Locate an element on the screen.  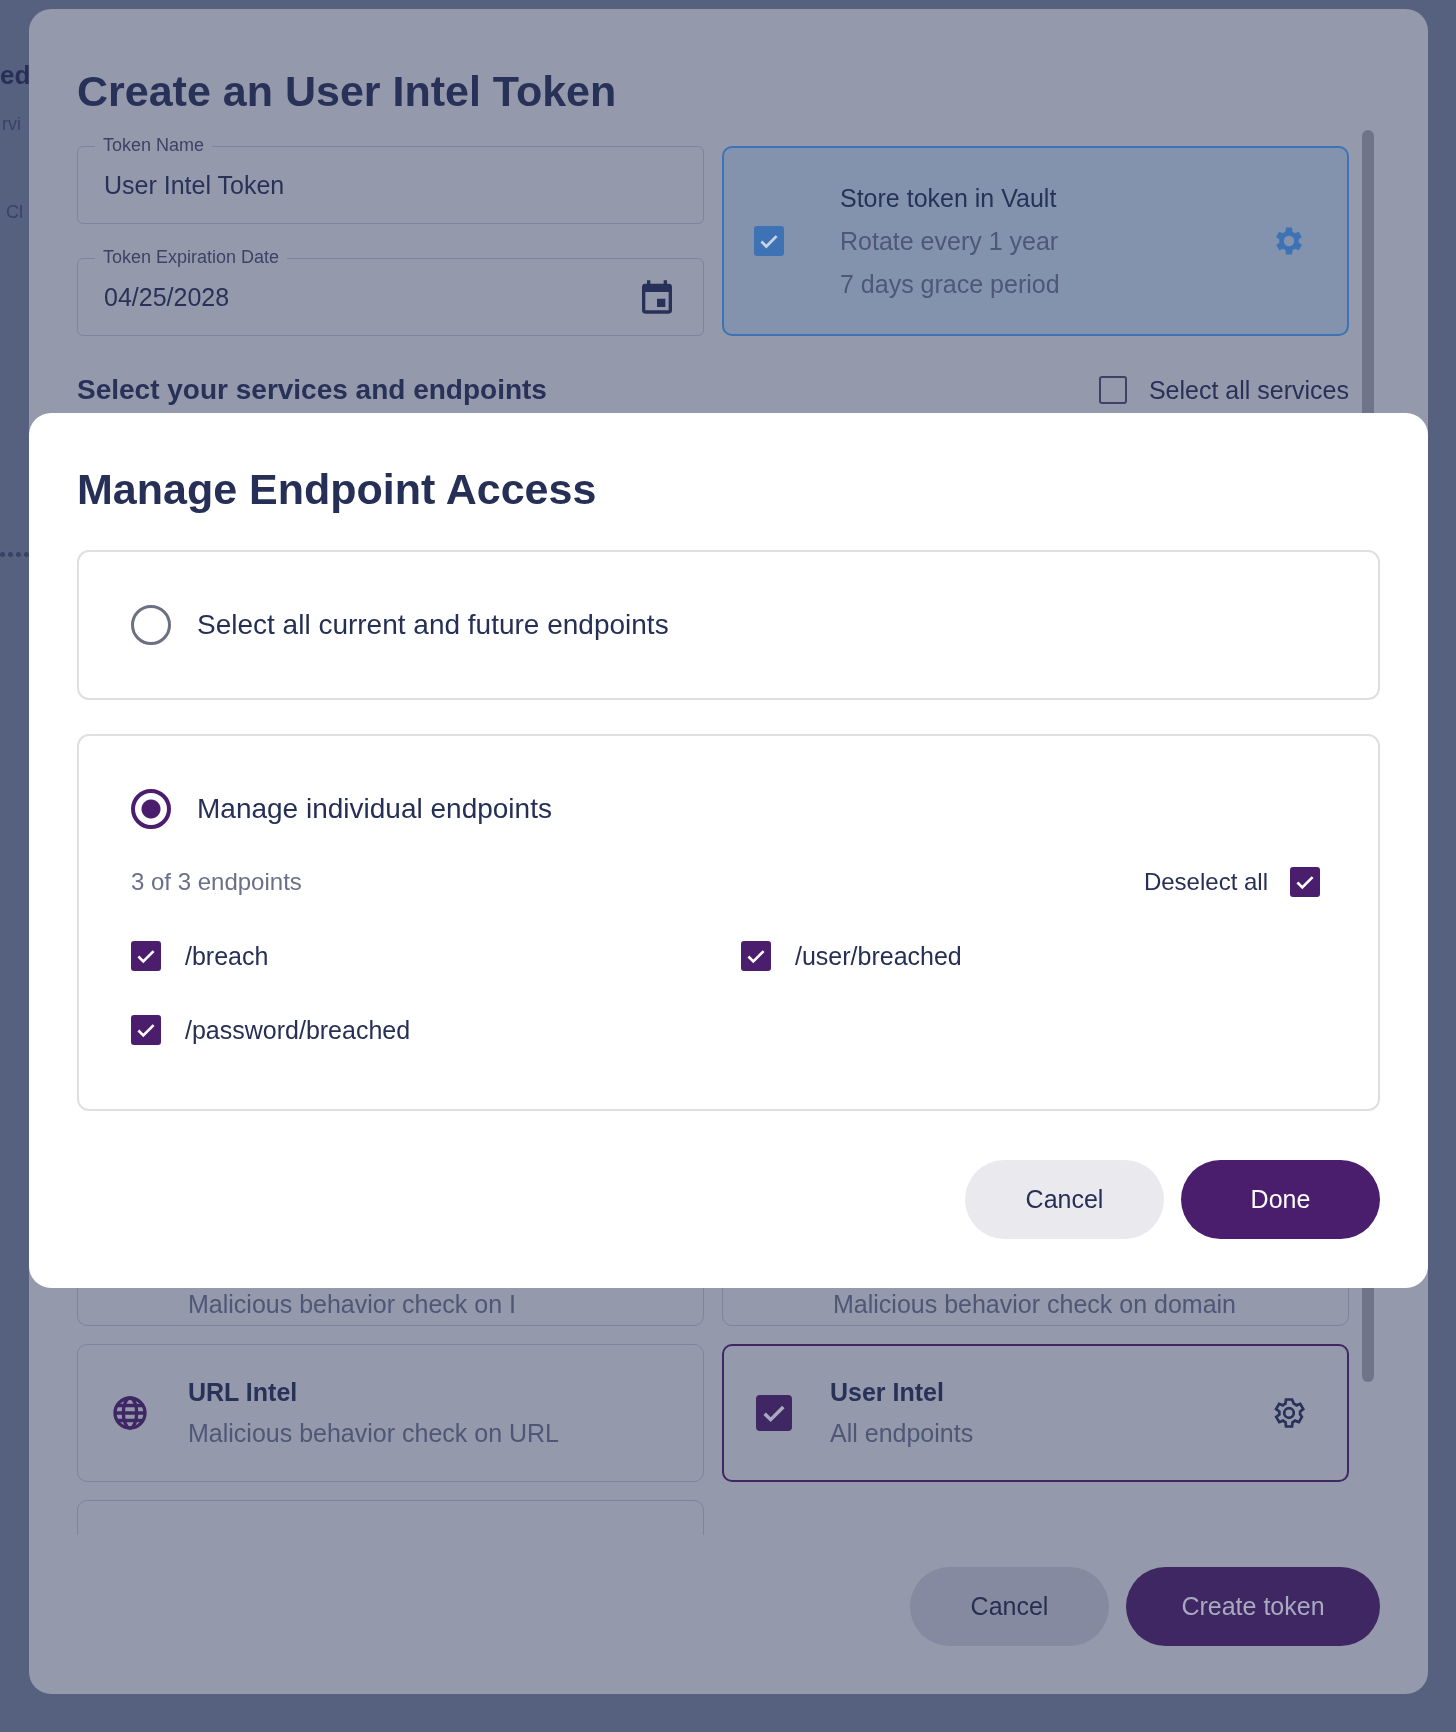
checkbox-label: Deselect all is located at coordinates (1205, 882).